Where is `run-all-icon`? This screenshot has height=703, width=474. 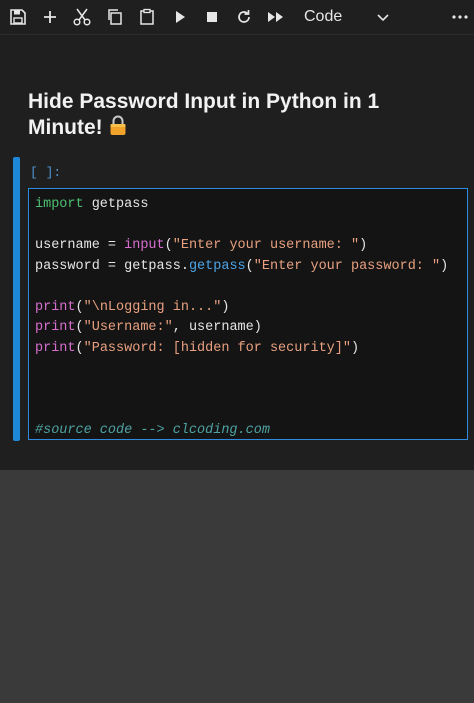 run-all-icon is located at coordinates (275, 17).